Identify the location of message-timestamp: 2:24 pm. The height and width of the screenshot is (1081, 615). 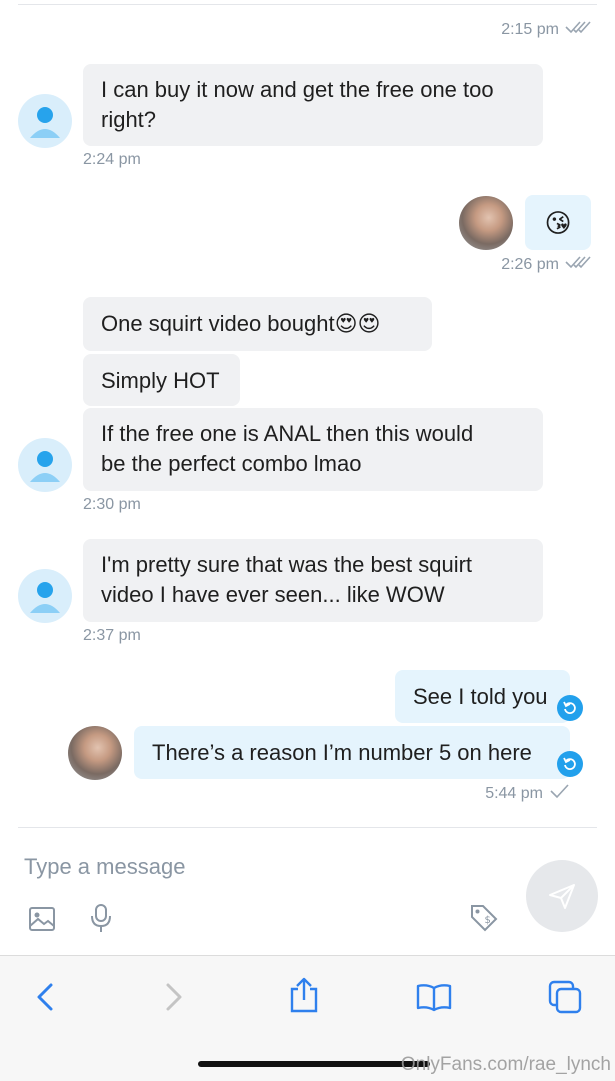
(112, 159).